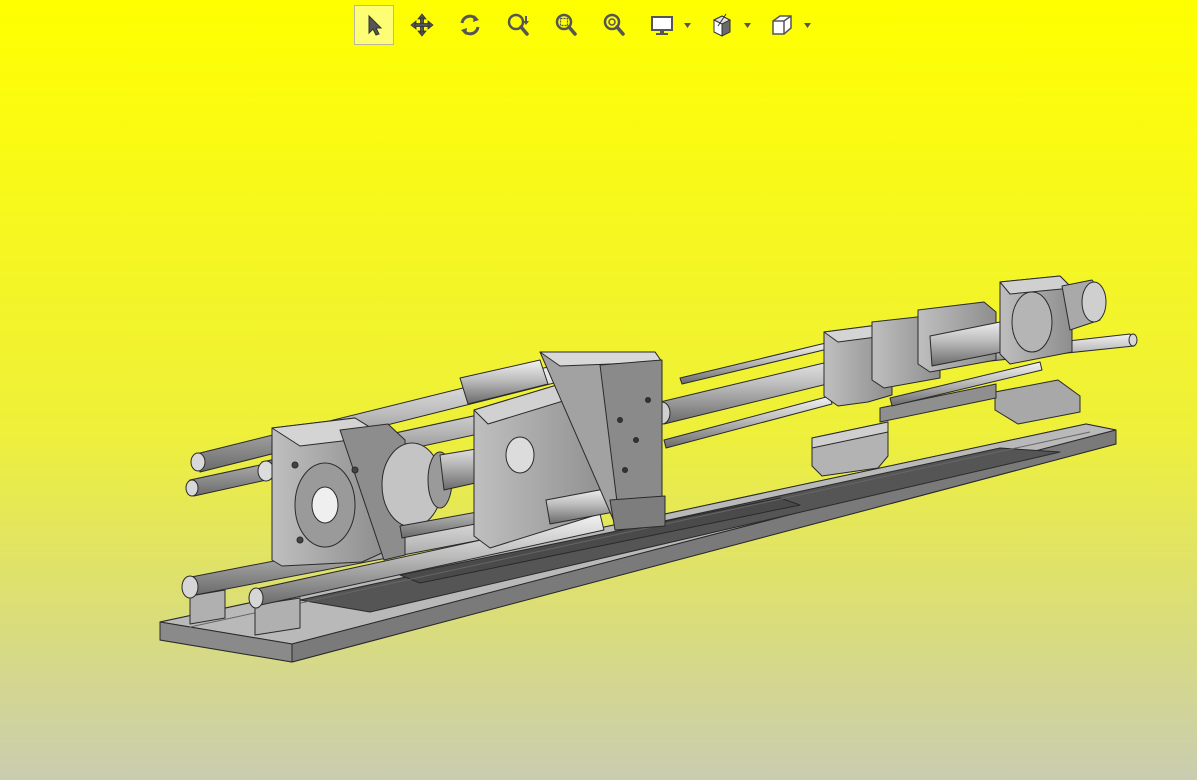 The image size is (1197, 780). I want to click on select-tool-button, so click(374, 25).